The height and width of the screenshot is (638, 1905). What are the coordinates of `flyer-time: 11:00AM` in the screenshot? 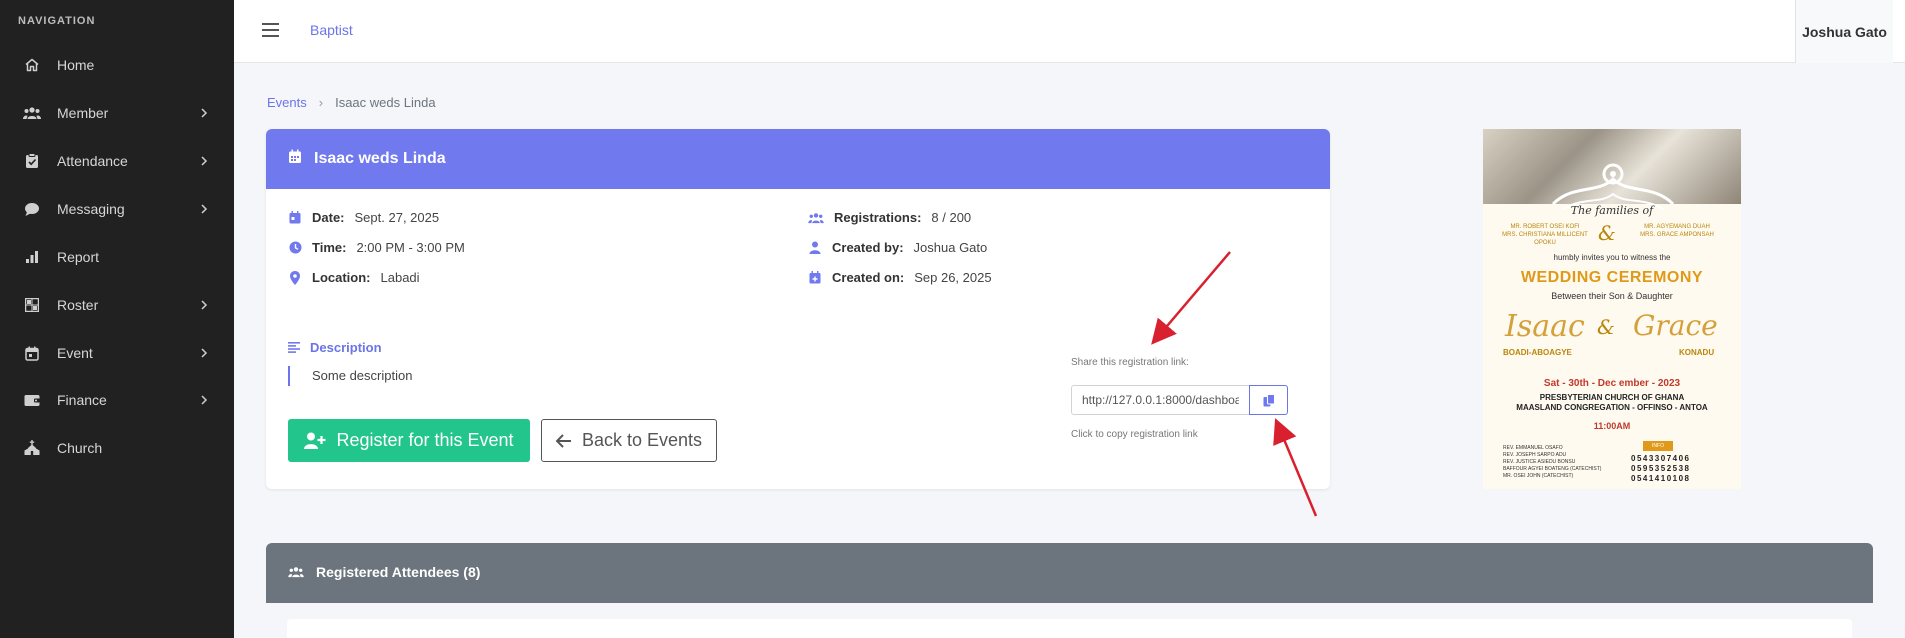 It's located at (1612, 426).